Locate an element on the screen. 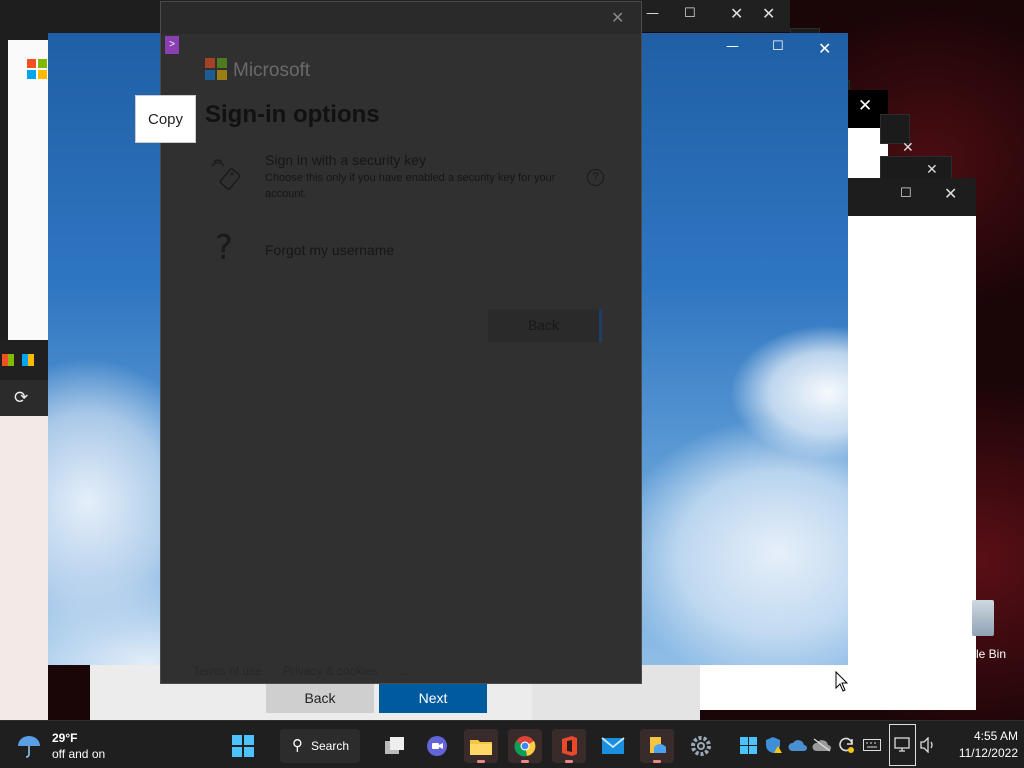 Image resolution: width=1024 pixels, height=768 pixels. office-icon is located at coordinates (569, 746).